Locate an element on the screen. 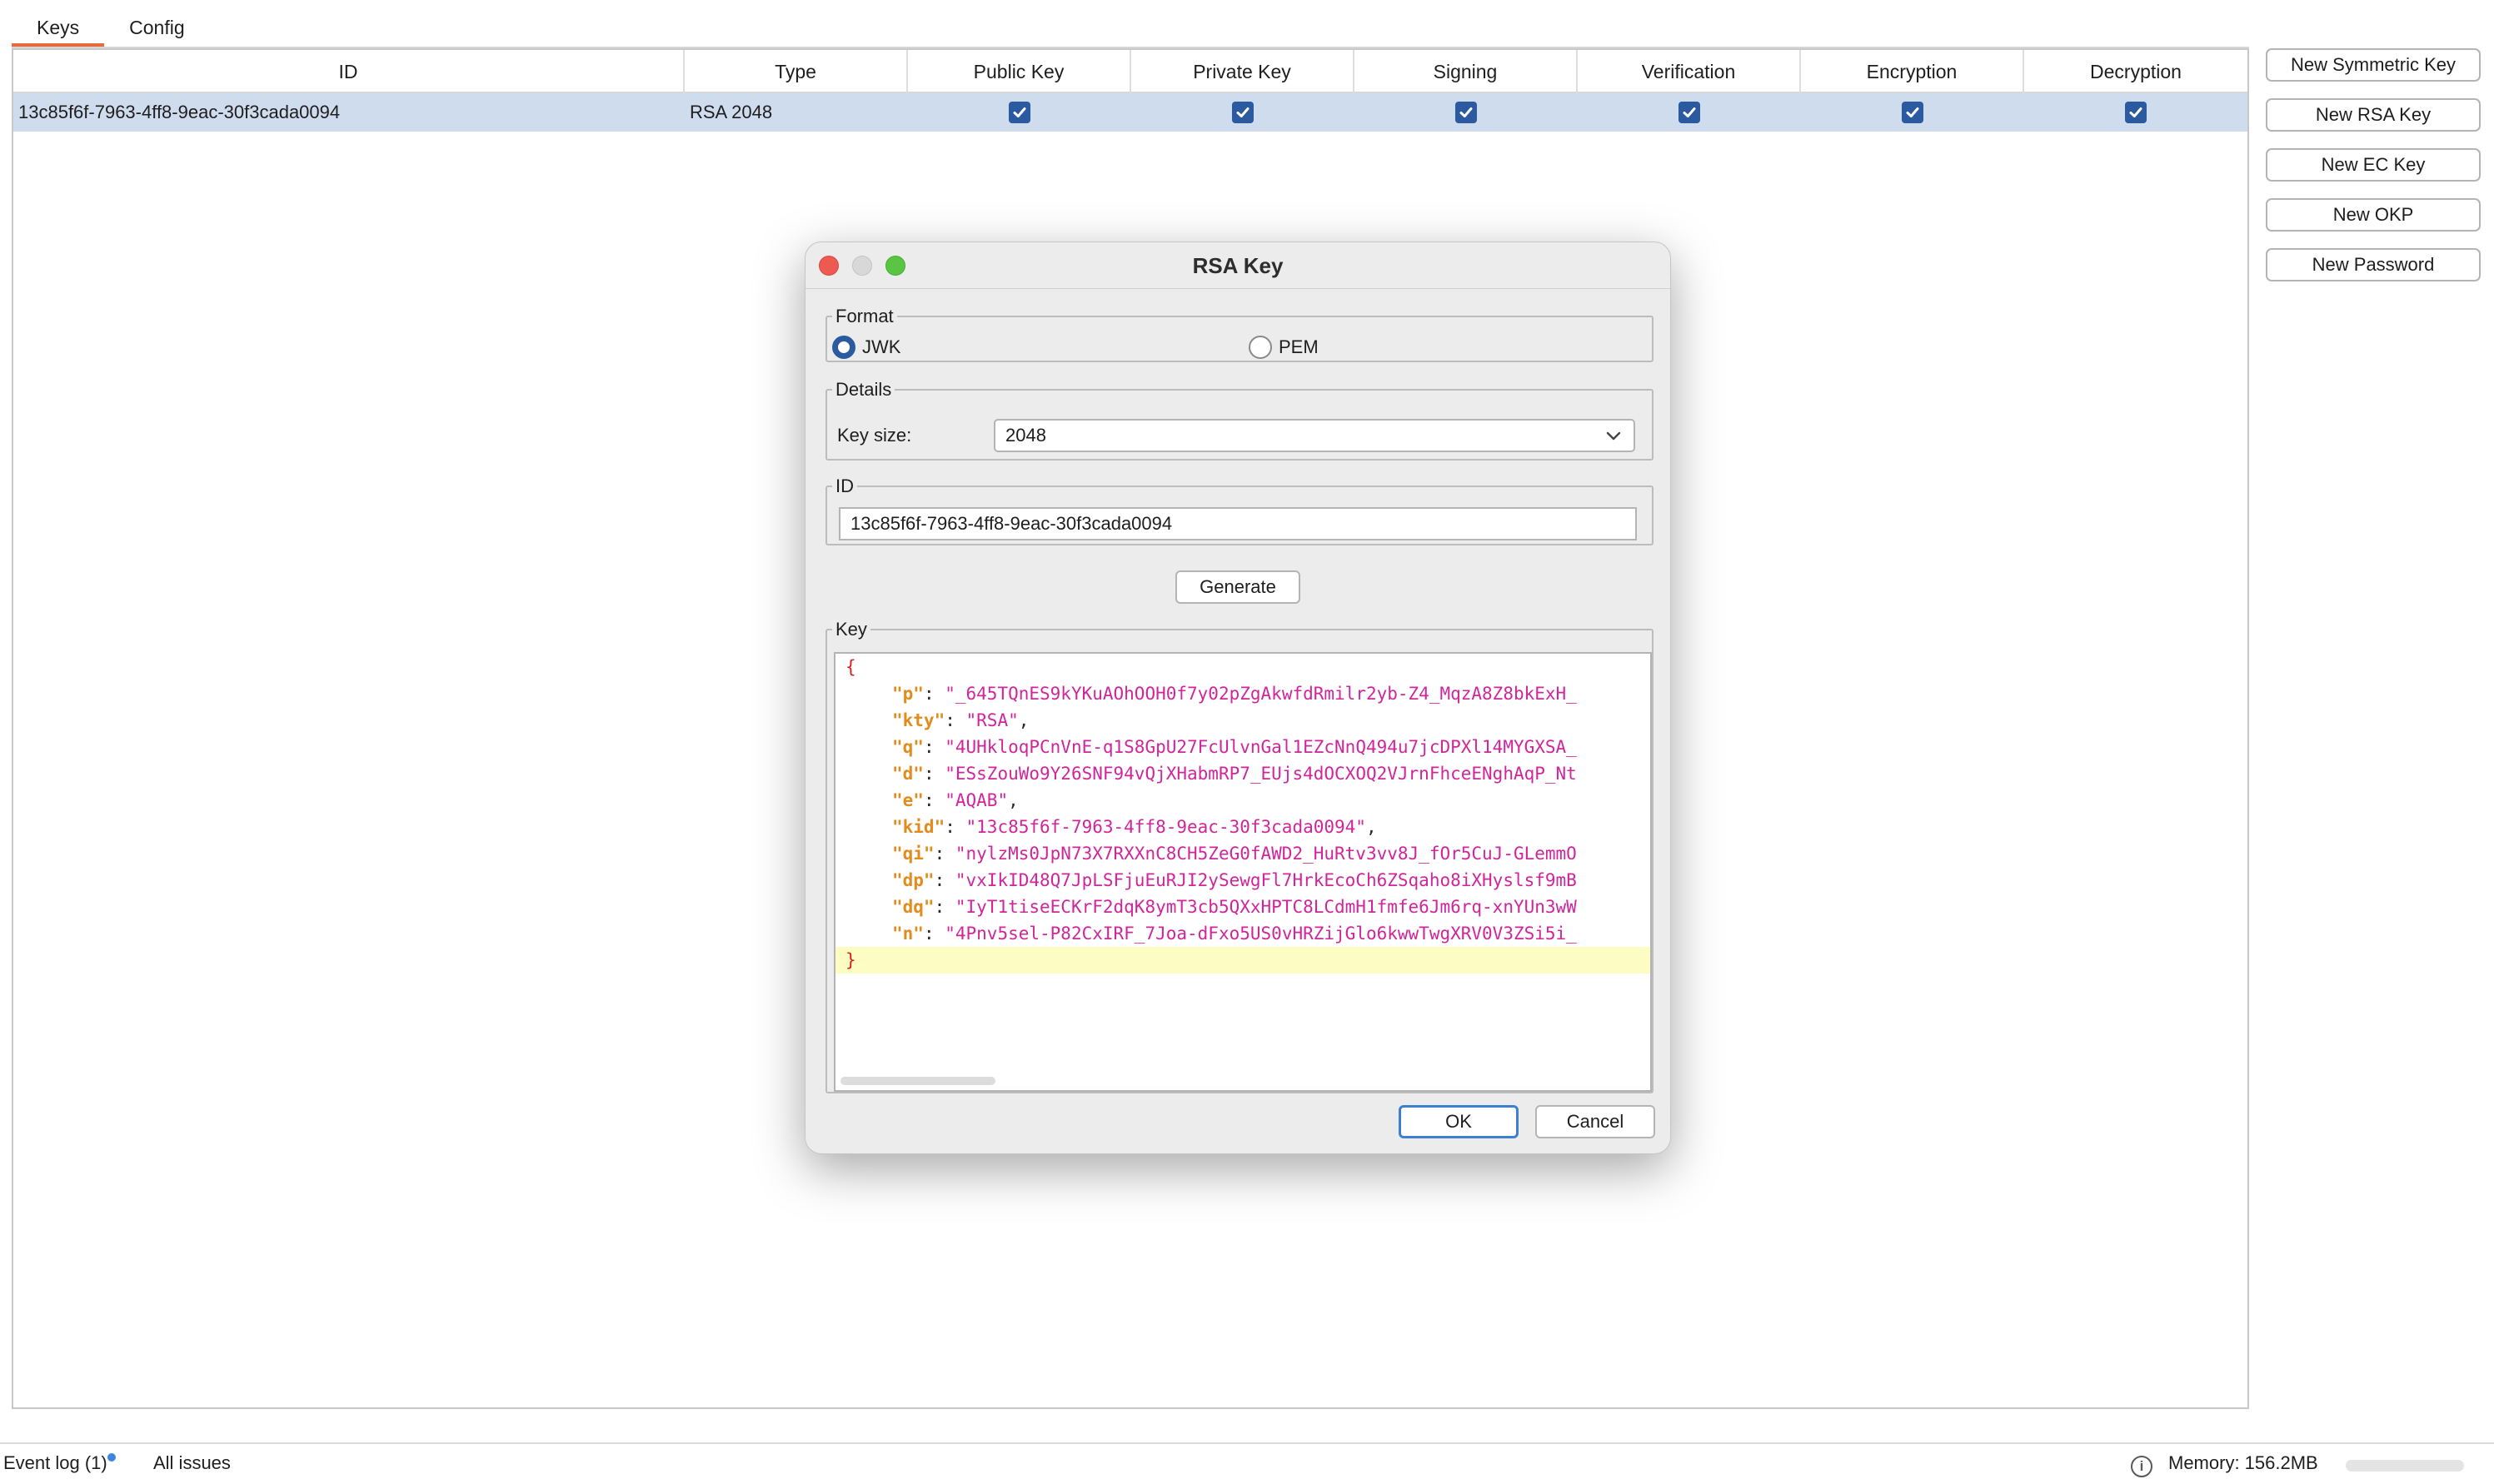 The width and height of the screenshot is (2494, 1484). json-key: "kid" is located at coordinates (919, 827).